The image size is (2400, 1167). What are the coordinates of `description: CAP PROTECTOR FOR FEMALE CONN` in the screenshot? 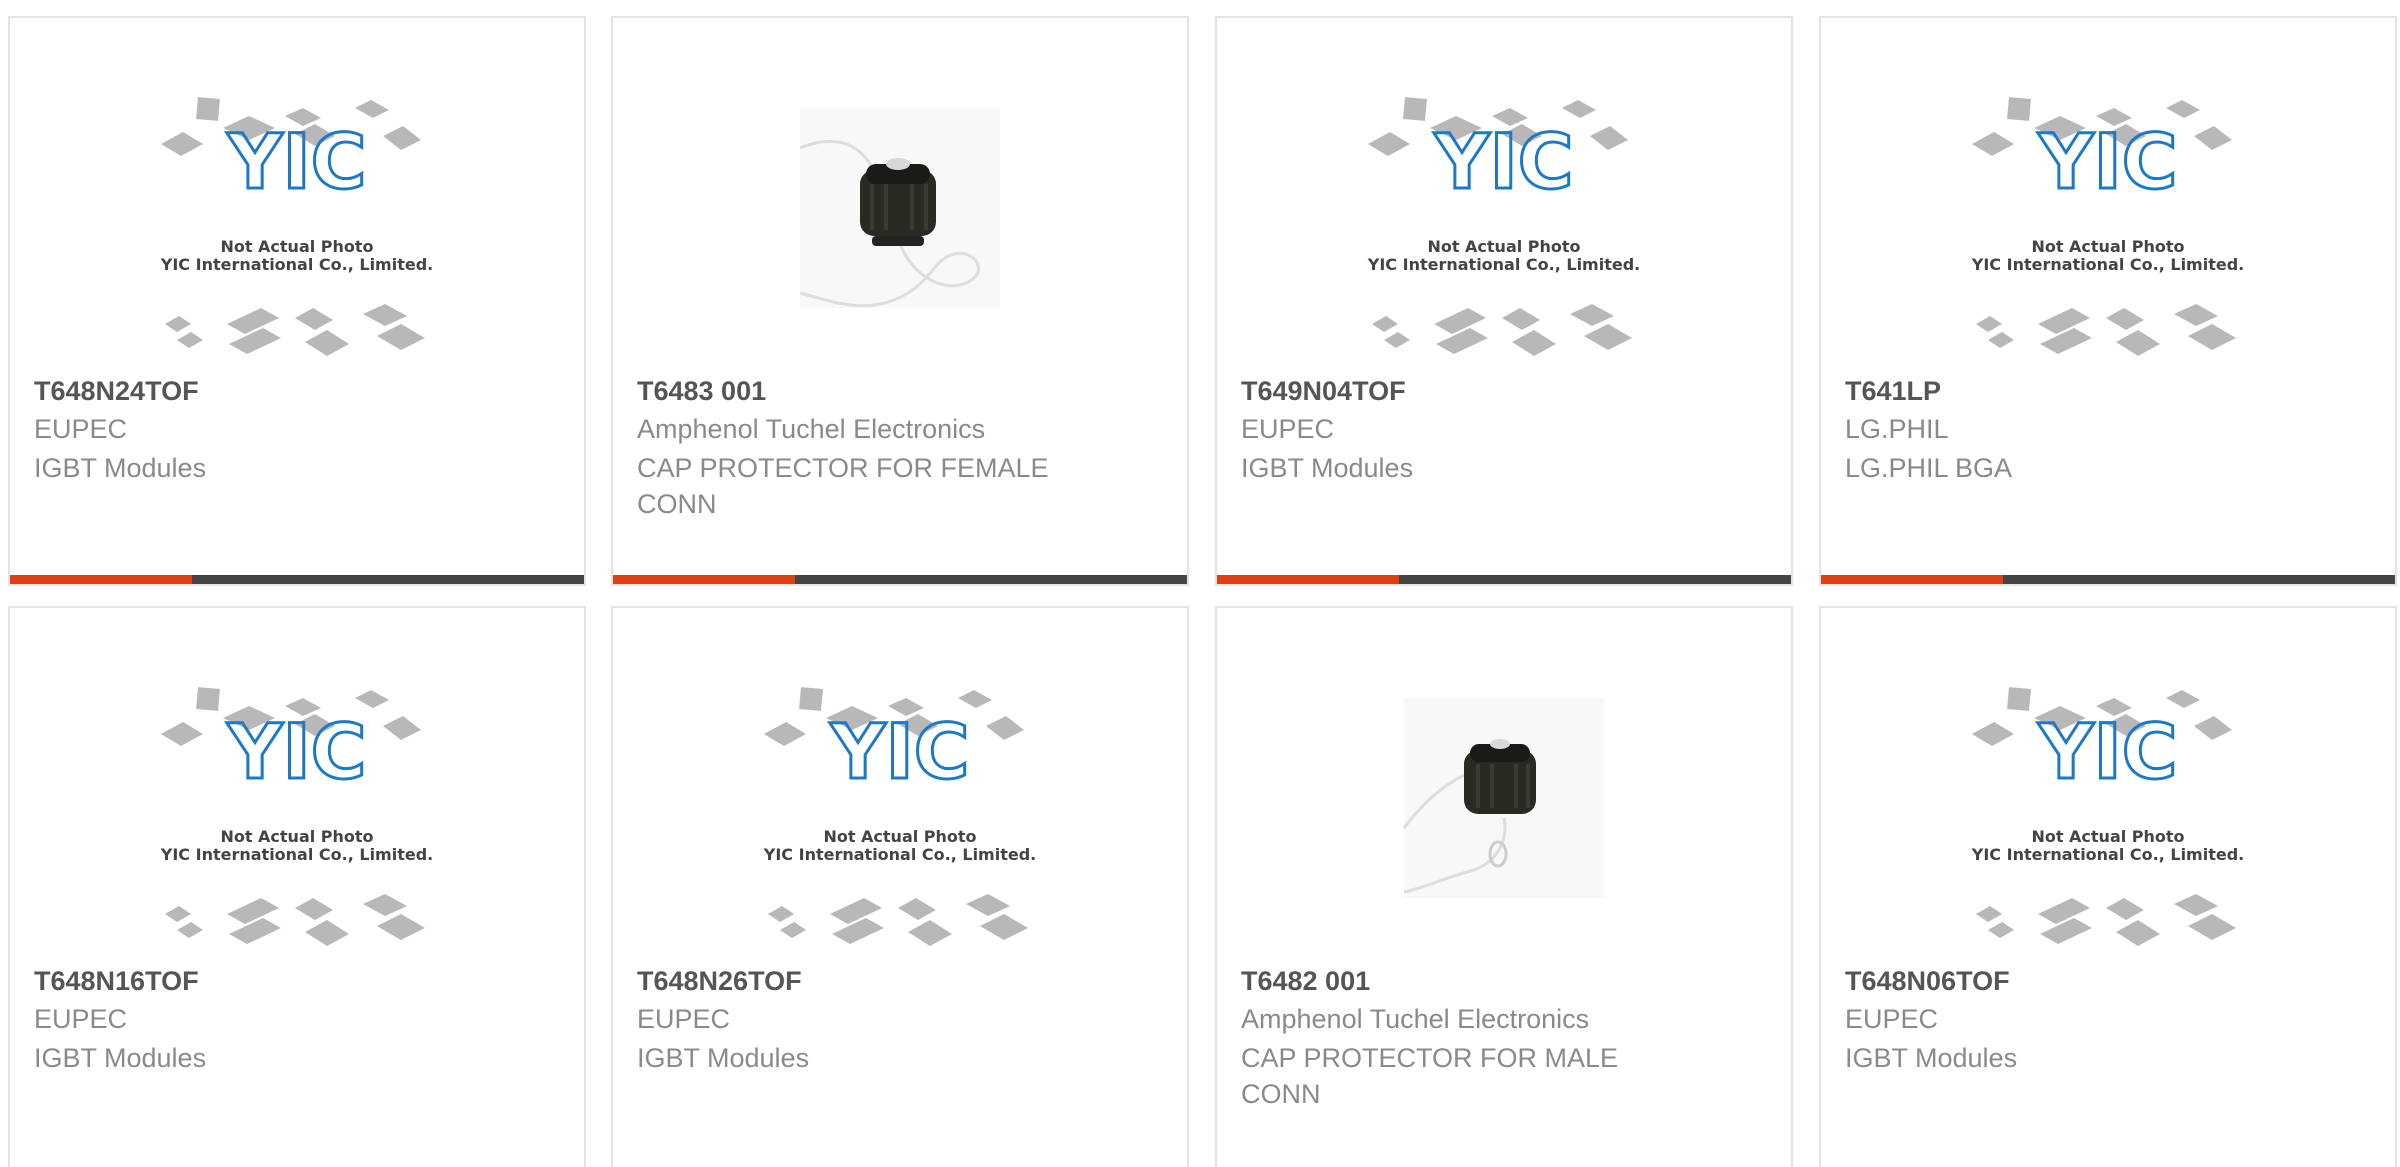 It's located at (843, 486).